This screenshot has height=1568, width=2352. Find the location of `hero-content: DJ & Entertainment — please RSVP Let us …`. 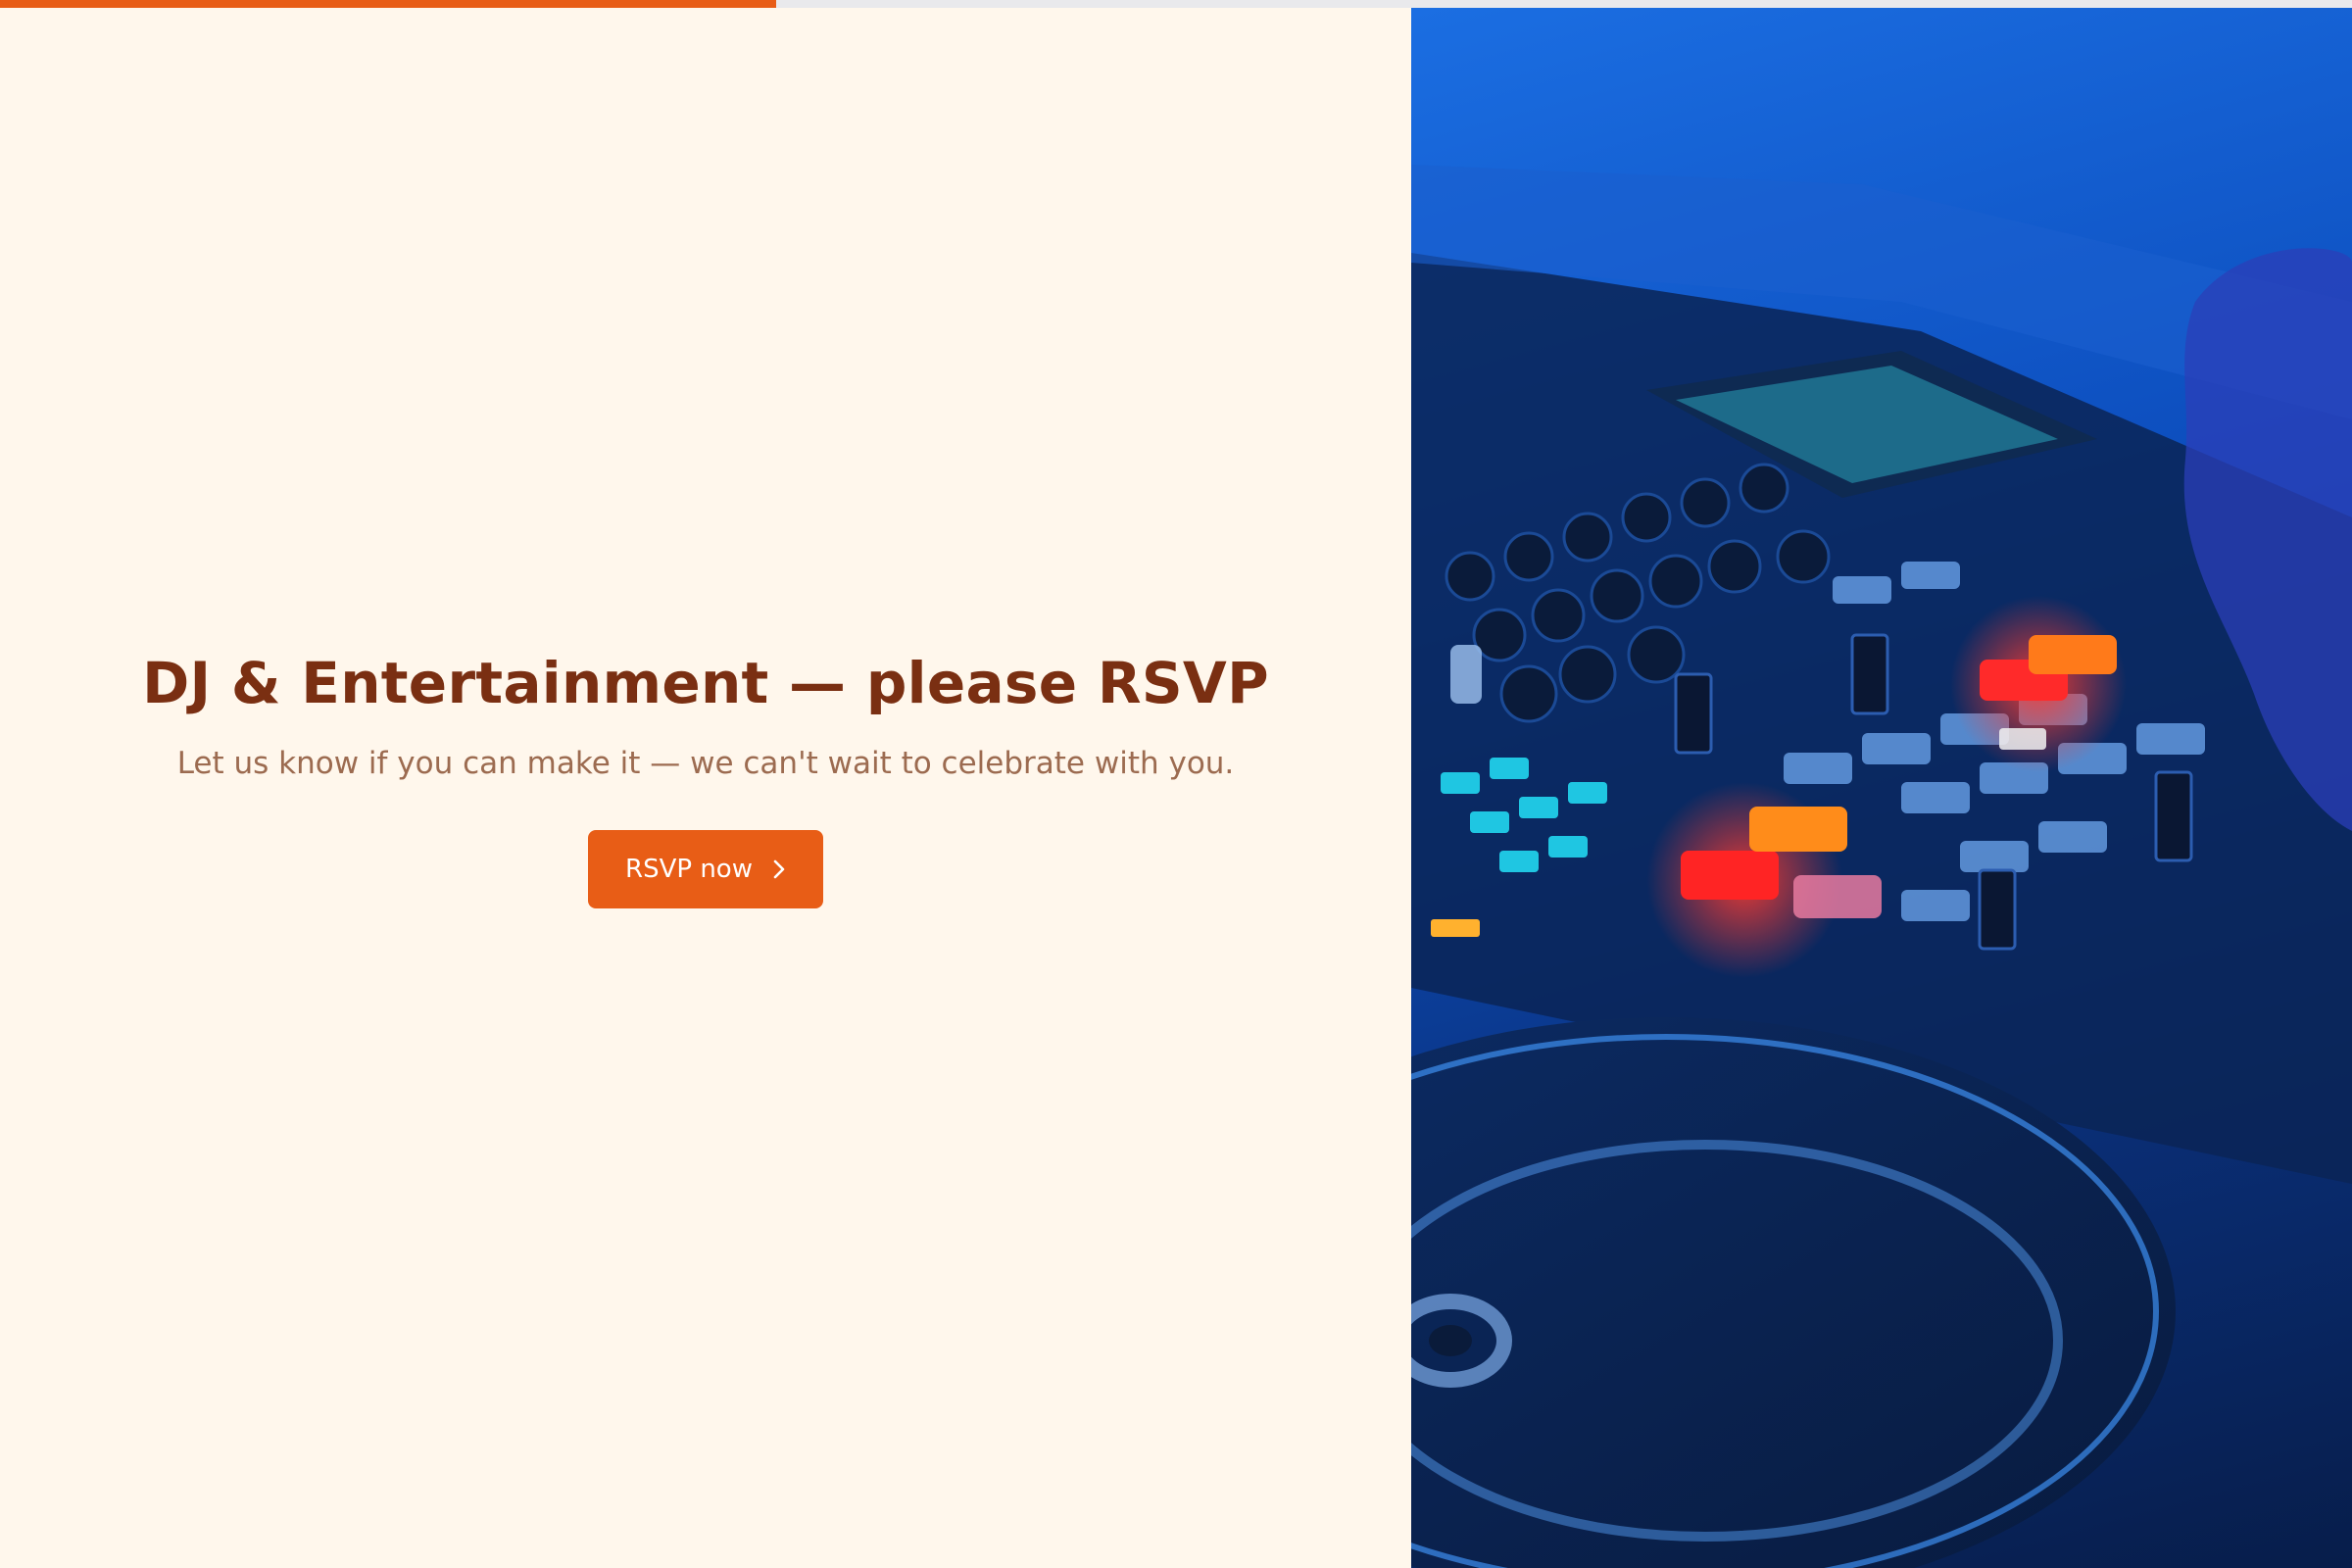

hero-content: DJ & Entertainment — please RSVP Let us … is located at coordinates (705, 779).